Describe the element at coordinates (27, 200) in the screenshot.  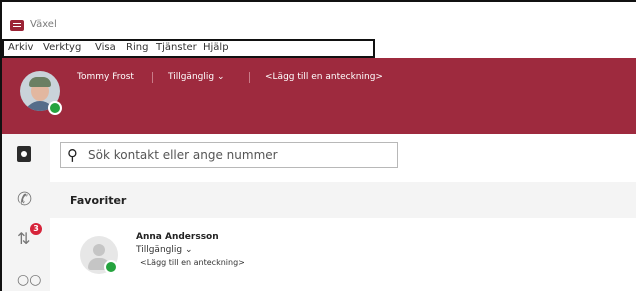
I see `phone-icon: ✆` at that location.